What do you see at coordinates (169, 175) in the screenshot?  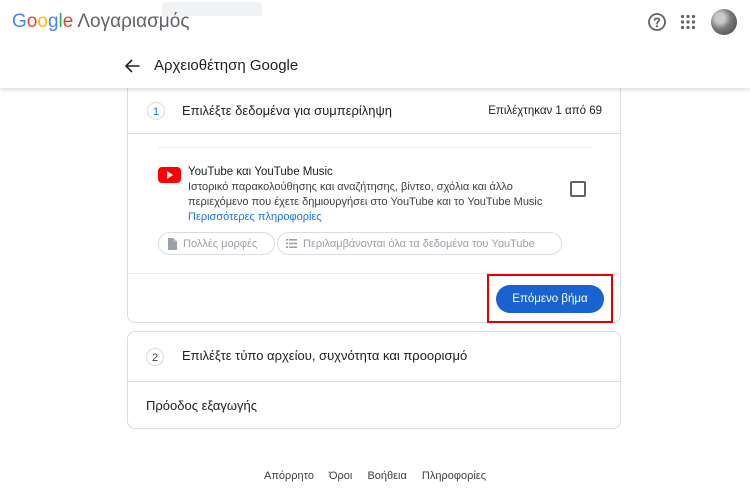 I see `youtube-icon` at bounding box center [169, 175].